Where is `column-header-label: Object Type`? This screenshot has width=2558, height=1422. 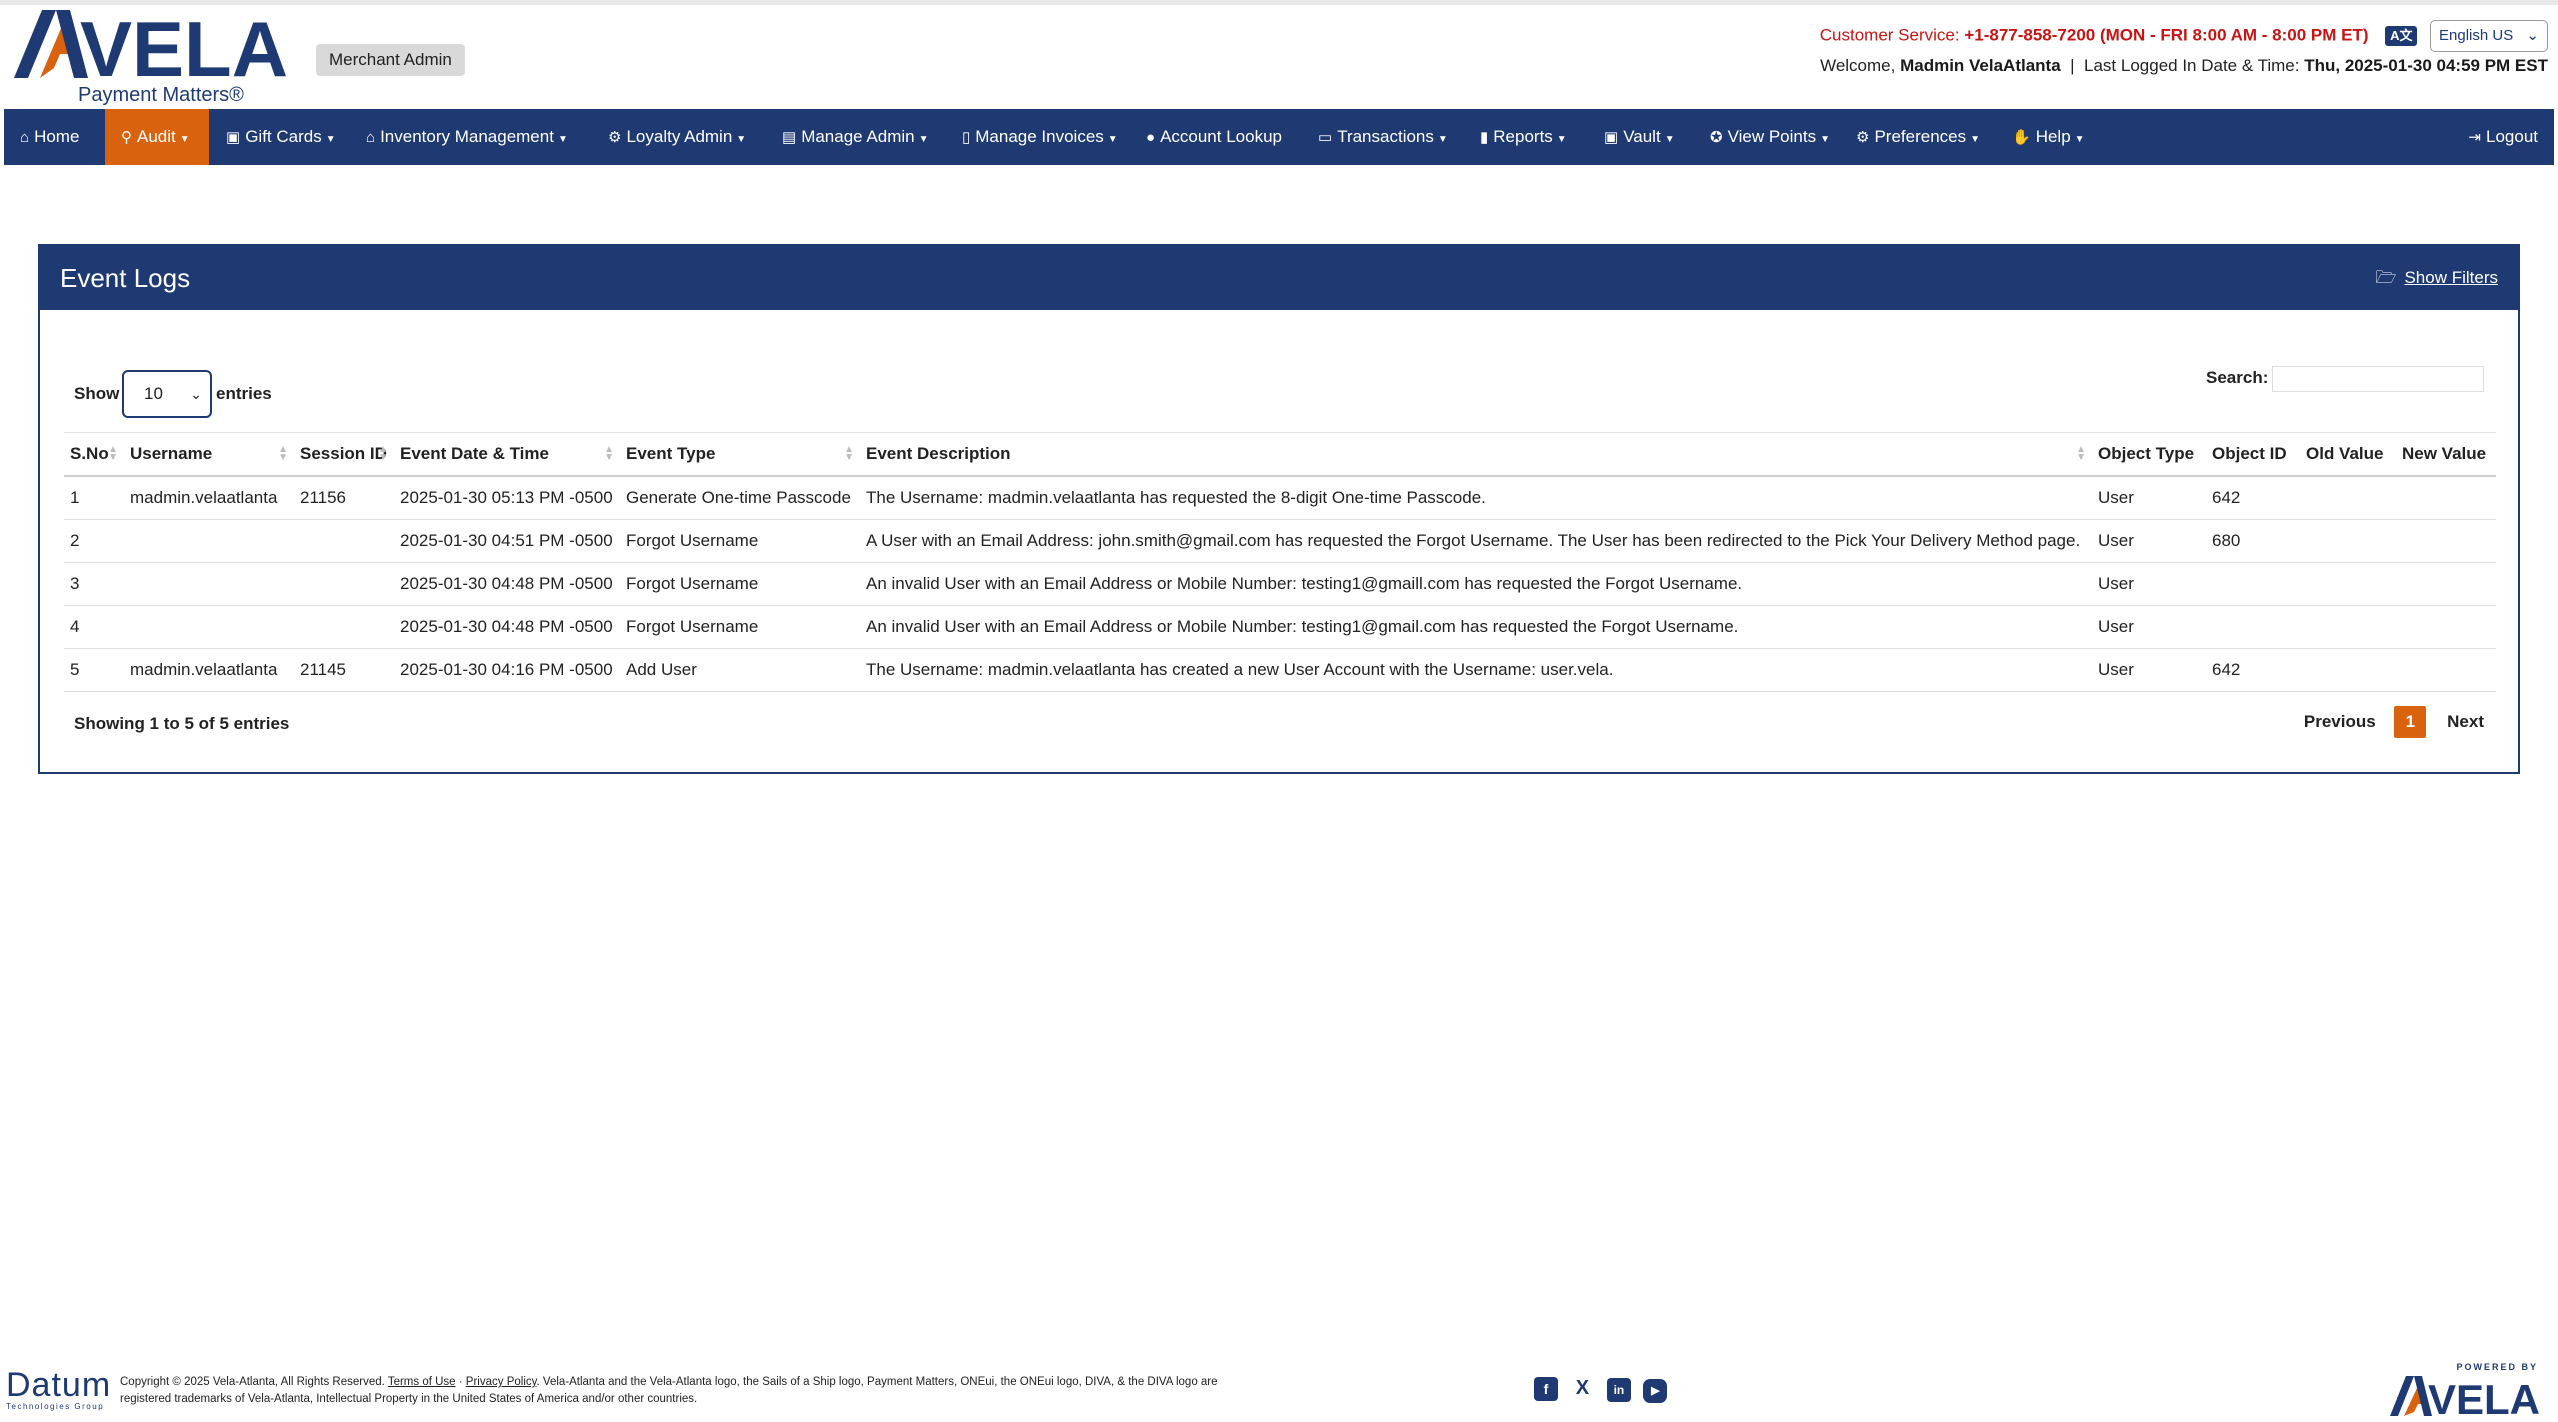 column-header-label: Object Type is located at coordinates (2146, 453).